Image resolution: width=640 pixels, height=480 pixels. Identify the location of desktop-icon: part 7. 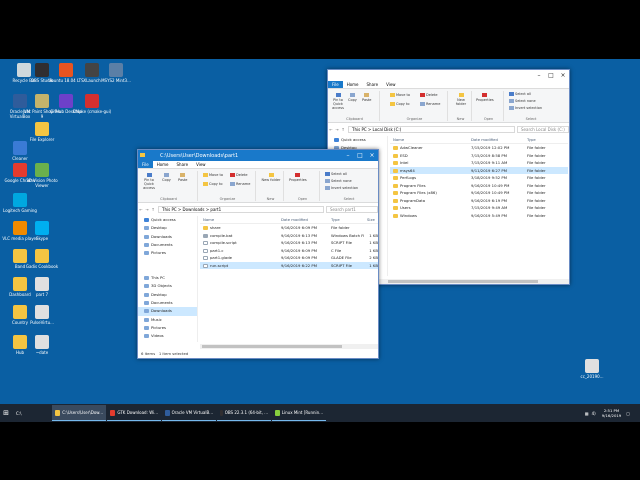
(42, 292).